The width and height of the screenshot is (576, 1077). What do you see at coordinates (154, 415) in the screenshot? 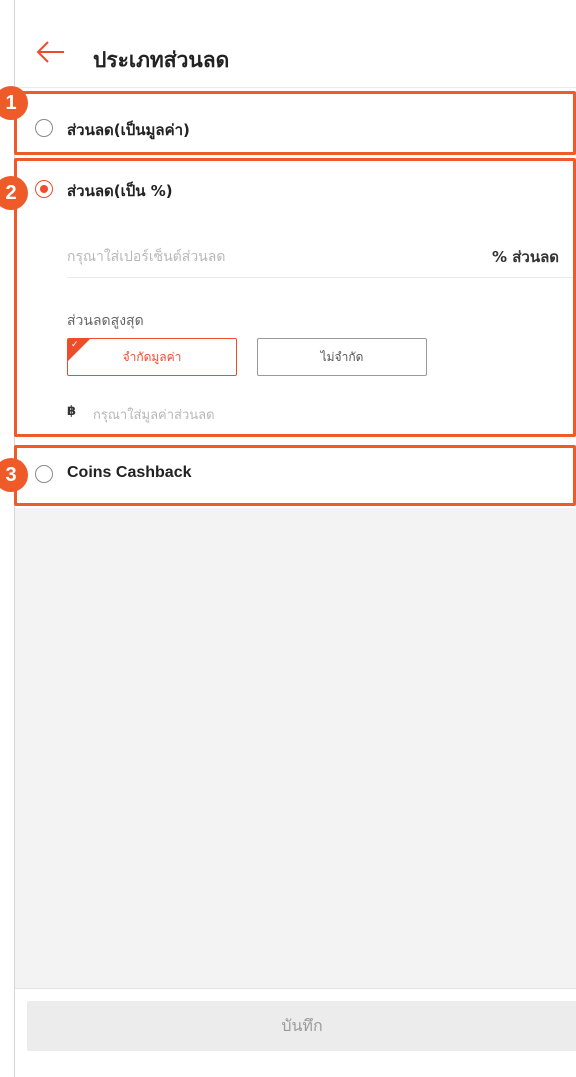
I see `amount-placeholder: กรุณาใส่มูลค่าส่วนลด` at bounding box center [154, 415].